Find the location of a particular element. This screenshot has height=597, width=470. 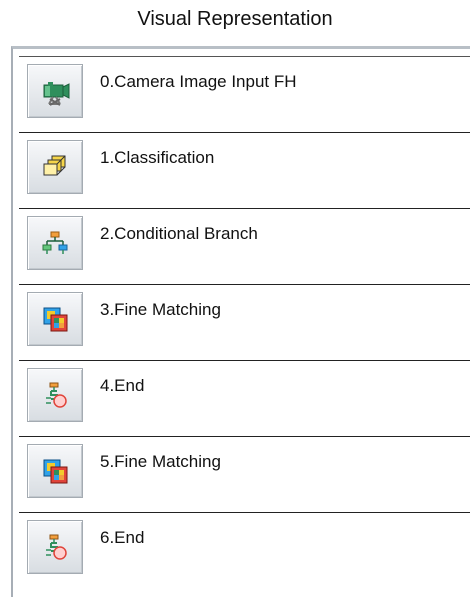

classification-icon is located at coordinates (54, 165).